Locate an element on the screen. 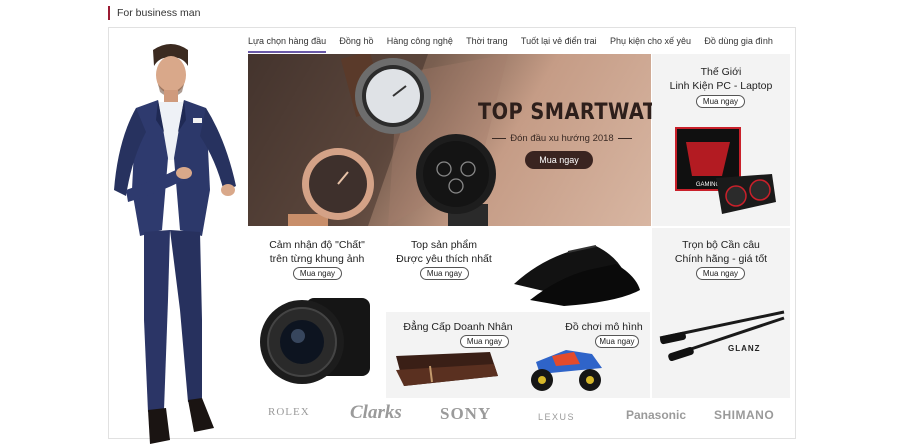  hero-subtitle: Đón đầu xu hướng 2018 is located at coordinates (562, 138).